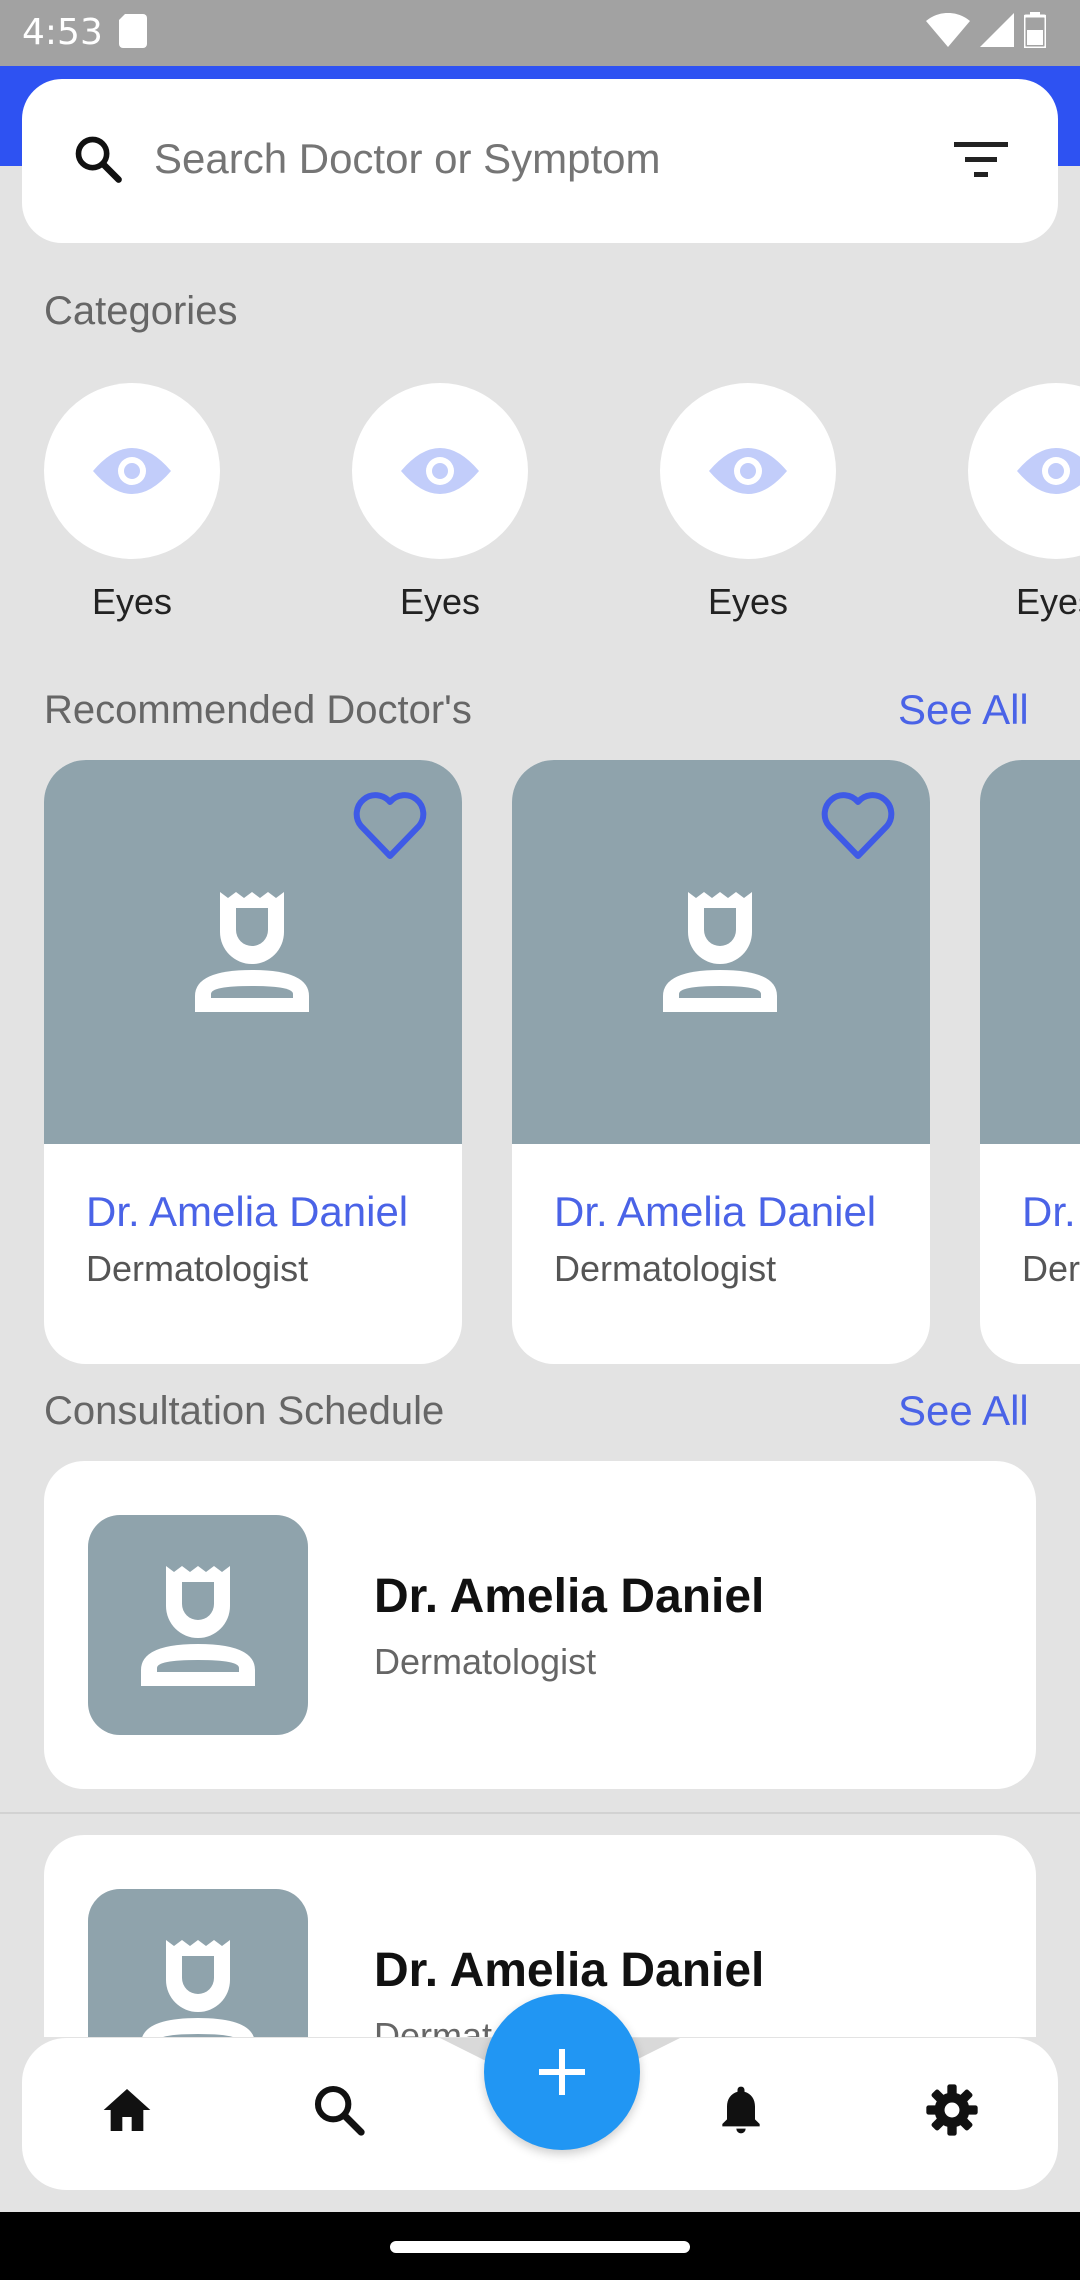 This screenshot has height=2280, width=1080. I want to click on status-bar: 4:53, so click(540, 33).